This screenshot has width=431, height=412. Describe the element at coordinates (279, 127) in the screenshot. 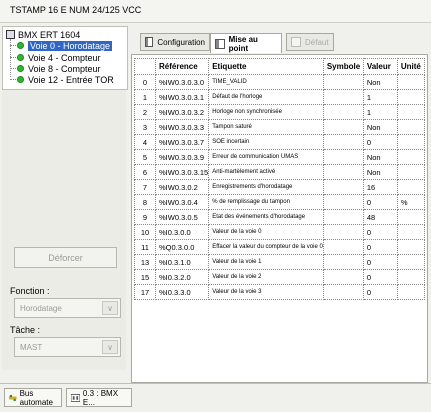

I see `table-row: 3 %IW0.3.0.3.3 Tampon saturé Non` at that location.